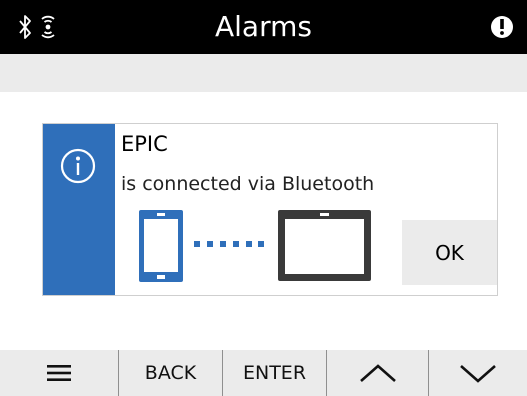  I want to click on chevron-down-icon, so click(478, 374).